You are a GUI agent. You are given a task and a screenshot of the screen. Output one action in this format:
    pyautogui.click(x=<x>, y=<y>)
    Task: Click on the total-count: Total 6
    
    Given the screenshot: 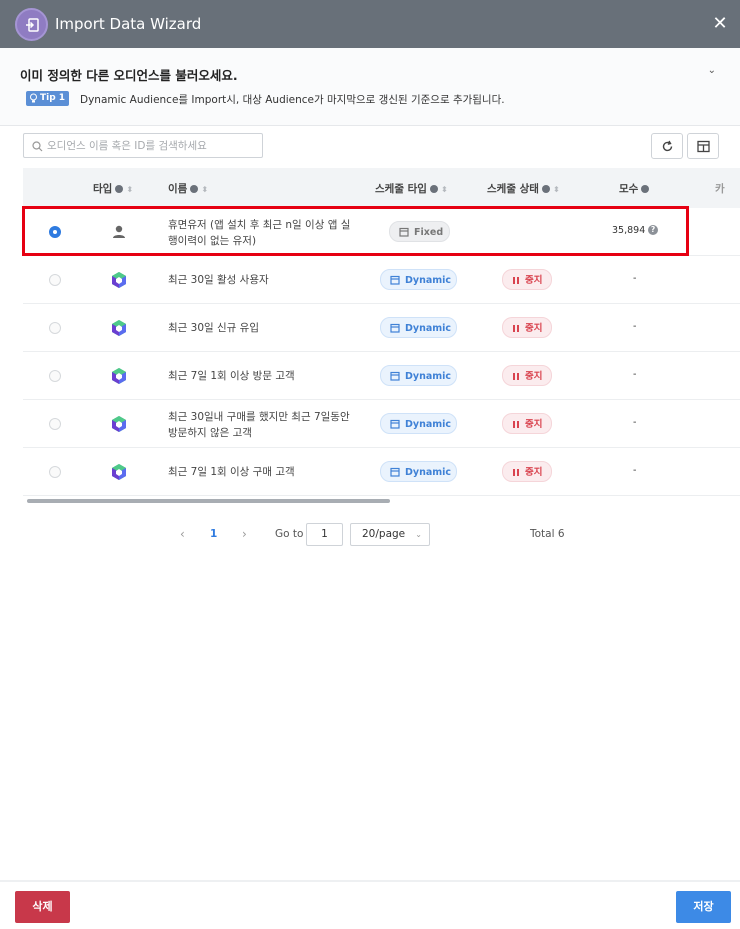 What is the action you would take?
    pyautogui.click(x=547, y=534)
    